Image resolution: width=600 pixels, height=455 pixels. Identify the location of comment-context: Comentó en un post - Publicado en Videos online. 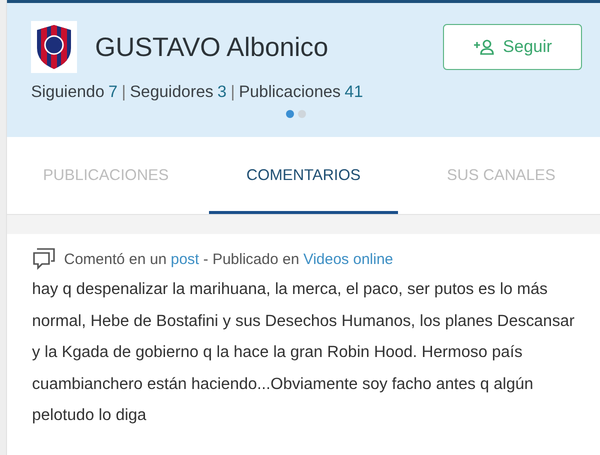
(229, 259).